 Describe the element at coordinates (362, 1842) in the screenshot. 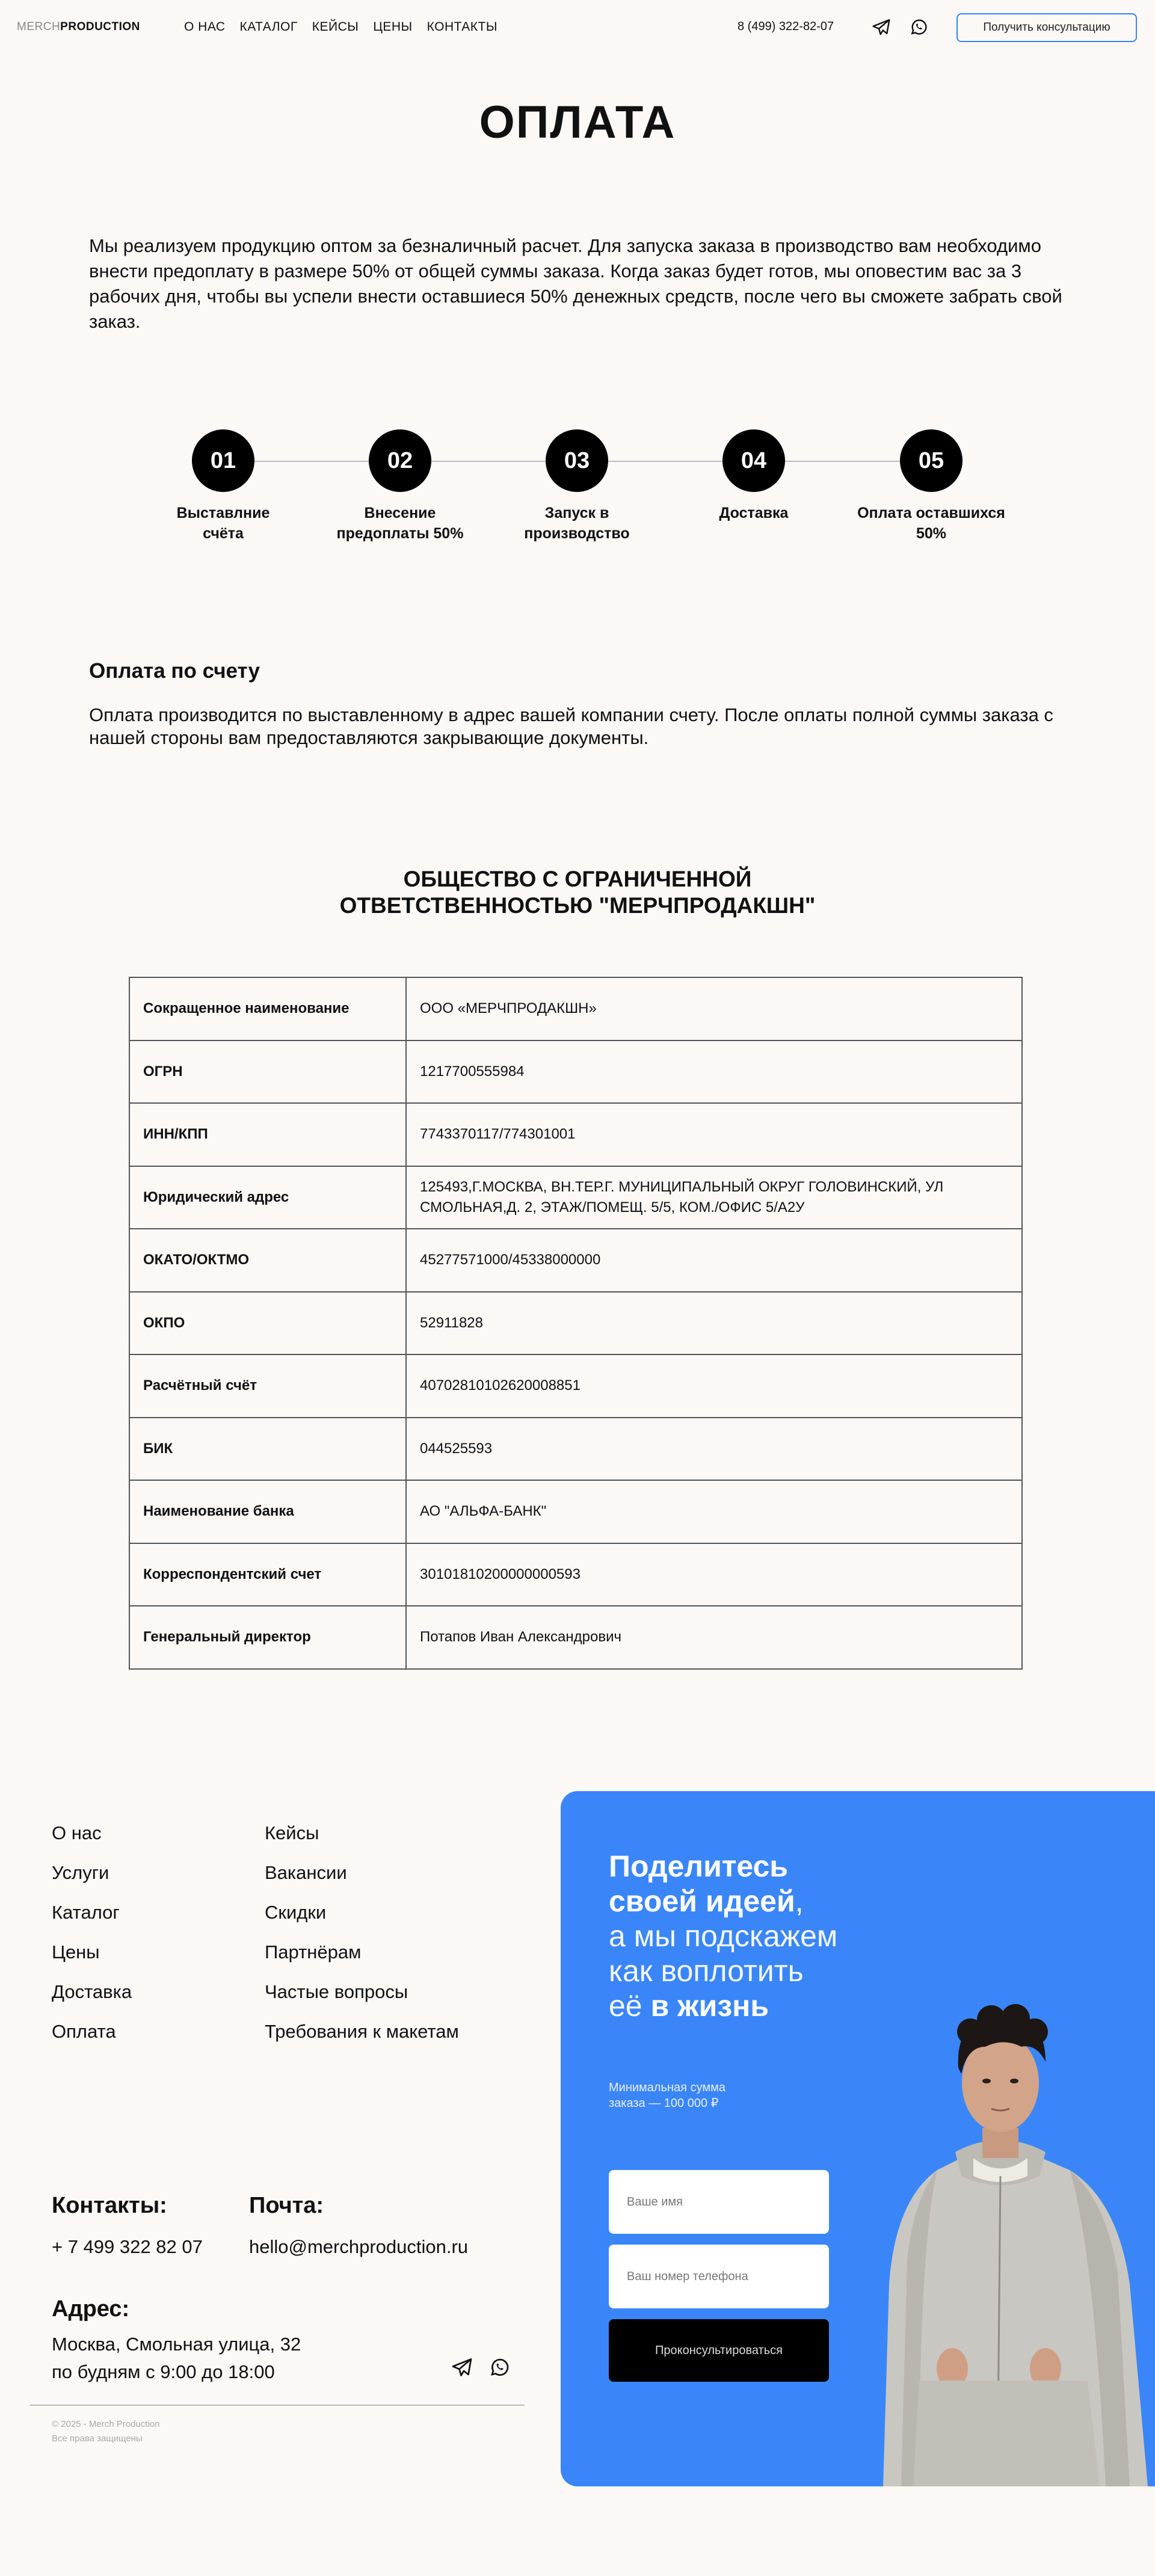

I see `footer-link-cases: Кейсы` at that location.